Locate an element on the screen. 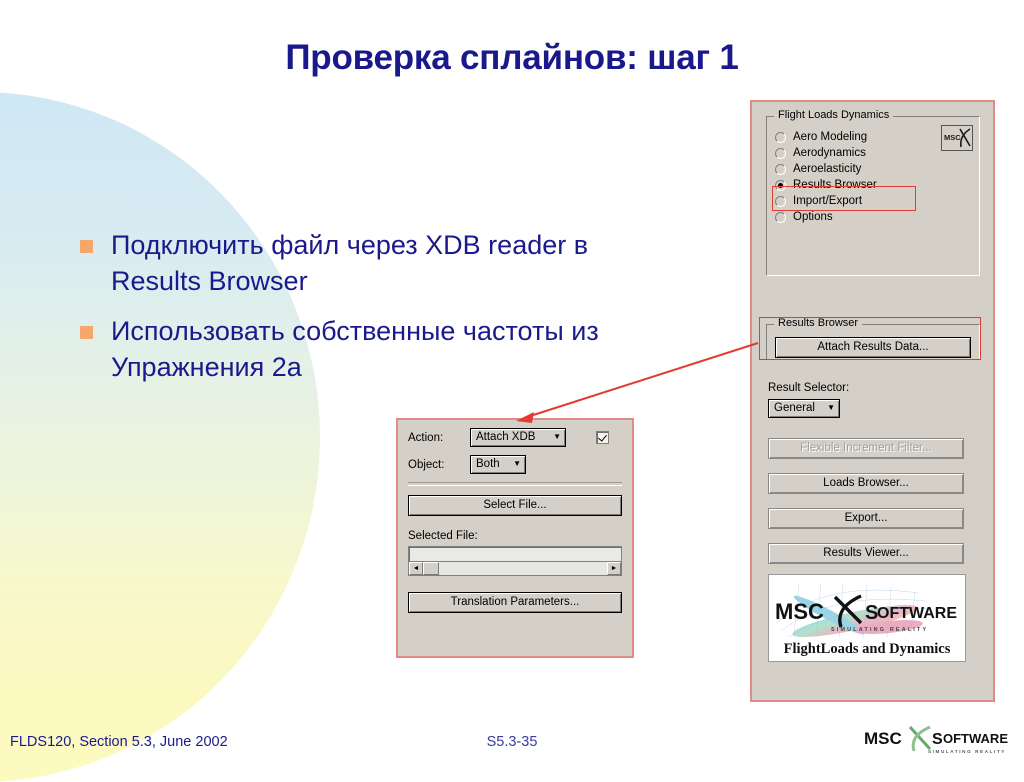 The height and width of the screenshot is (782, 1024). selected-file-hscrollbar: ◄ ► is located at coordinates (515, 568).